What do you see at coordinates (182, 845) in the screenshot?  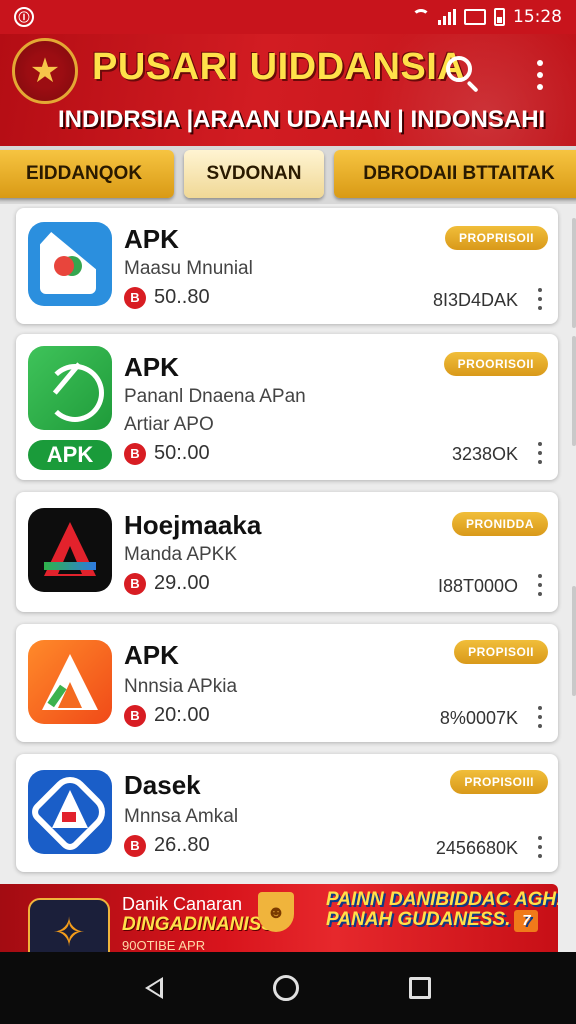 I see `price: 26..80` at bounding box center [182, 845].